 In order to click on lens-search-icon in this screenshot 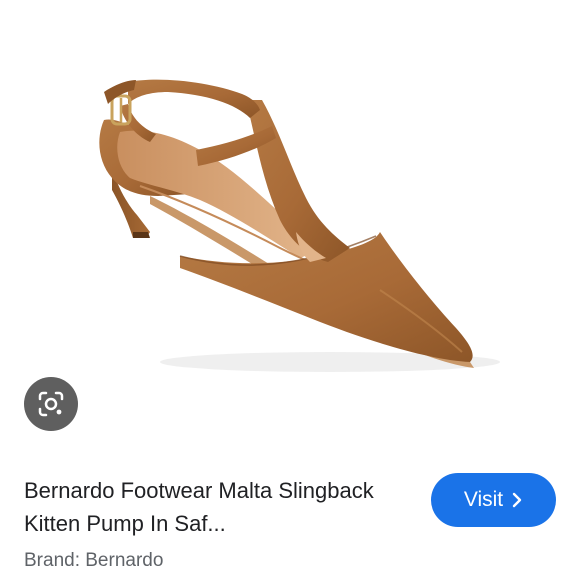, I will do `click(51, 404)`.